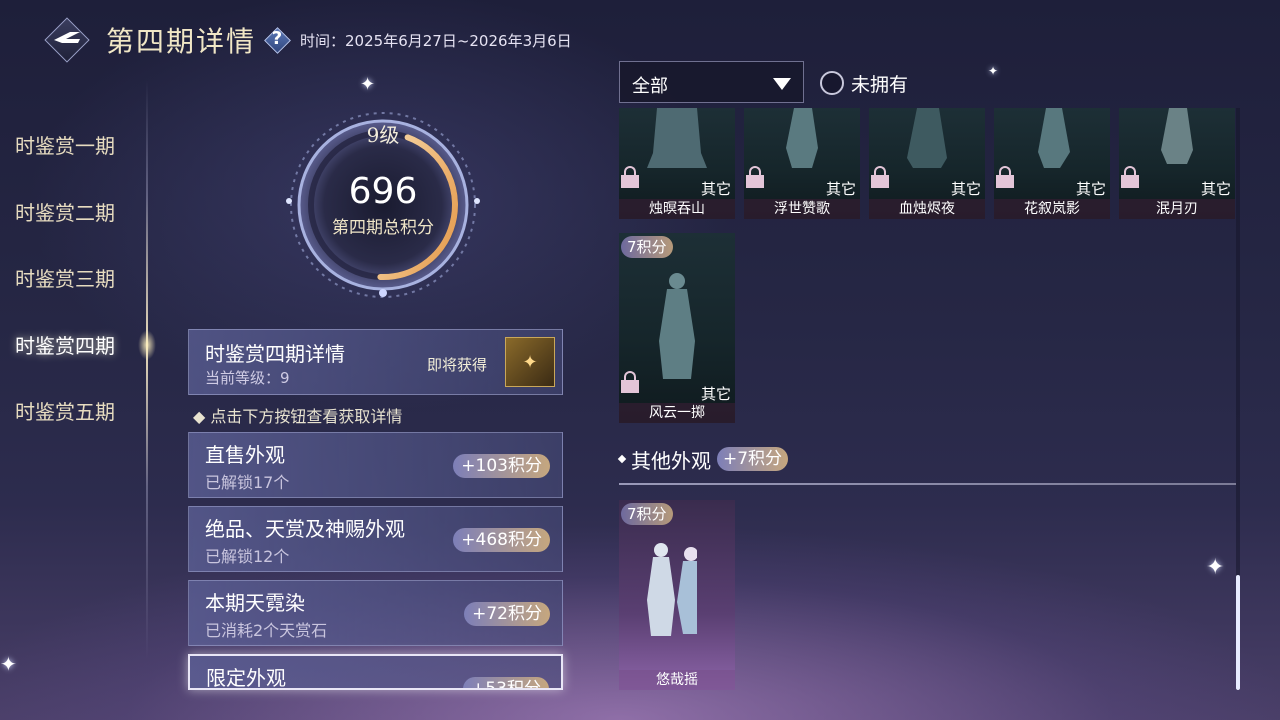 This screenshot has height=720, width=1280. Describe the element at coordinates (247, 556) in the screenshot. I see `category-sub: 已解锁12个` at that location.